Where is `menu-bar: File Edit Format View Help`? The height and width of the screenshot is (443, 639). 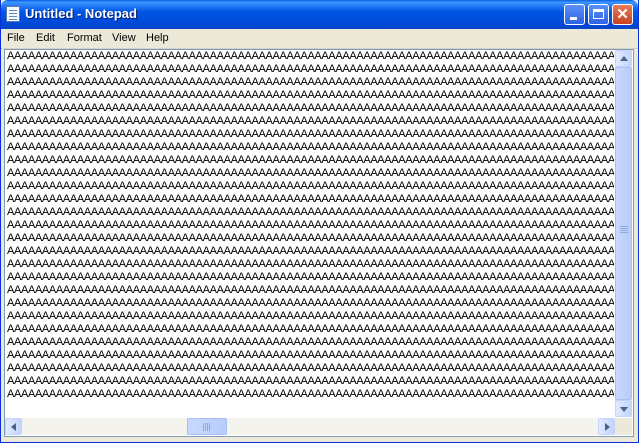
menu-bar: File Edit Format View Help is located at coordinates (319, 39).